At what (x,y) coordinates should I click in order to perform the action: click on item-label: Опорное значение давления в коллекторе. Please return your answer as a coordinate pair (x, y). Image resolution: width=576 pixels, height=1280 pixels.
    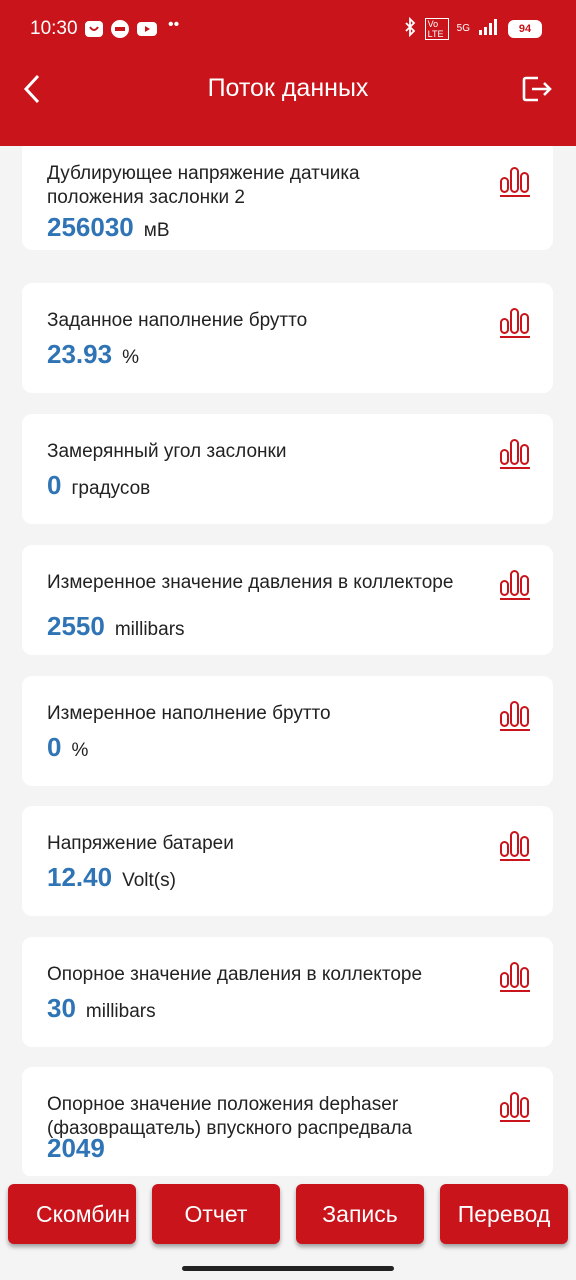
    Looking at the image, I should click on (235, 974).